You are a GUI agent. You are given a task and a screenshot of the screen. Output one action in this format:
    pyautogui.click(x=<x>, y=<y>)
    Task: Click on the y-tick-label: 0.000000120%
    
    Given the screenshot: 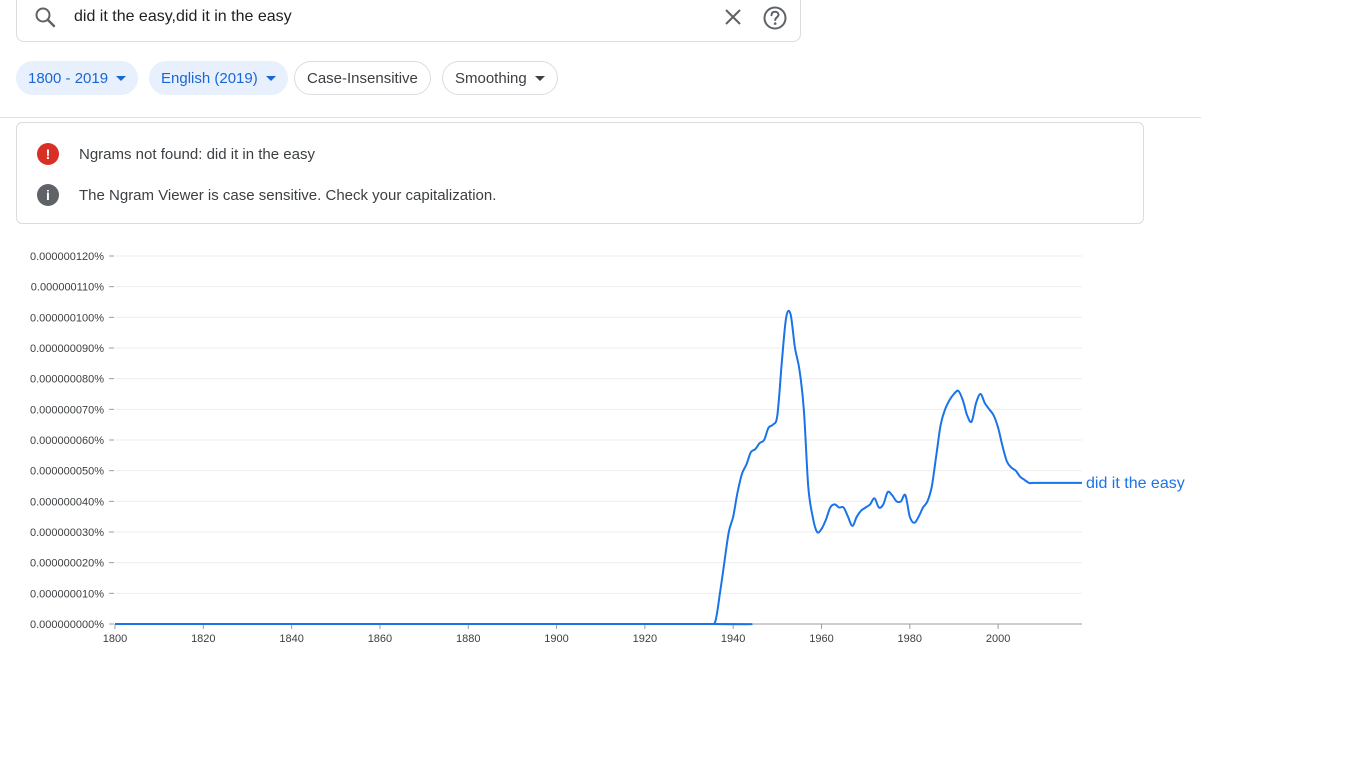 What is the action you would take?
    pyautogui.click(x=67, y=257)
    